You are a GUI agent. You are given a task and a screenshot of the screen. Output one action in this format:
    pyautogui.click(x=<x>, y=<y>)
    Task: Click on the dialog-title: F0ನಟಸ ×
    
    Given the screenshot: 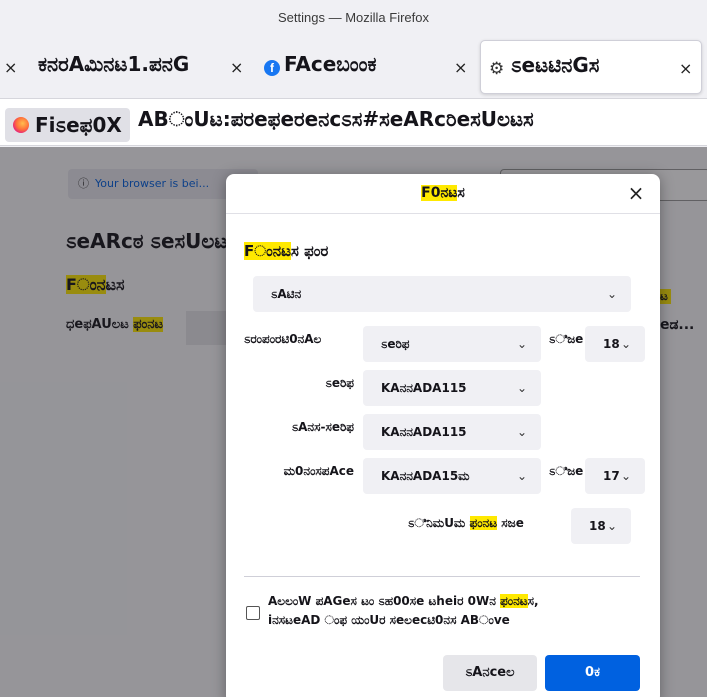 What is the action you would take?
    pyautogui.click(x=443, y=194)
    